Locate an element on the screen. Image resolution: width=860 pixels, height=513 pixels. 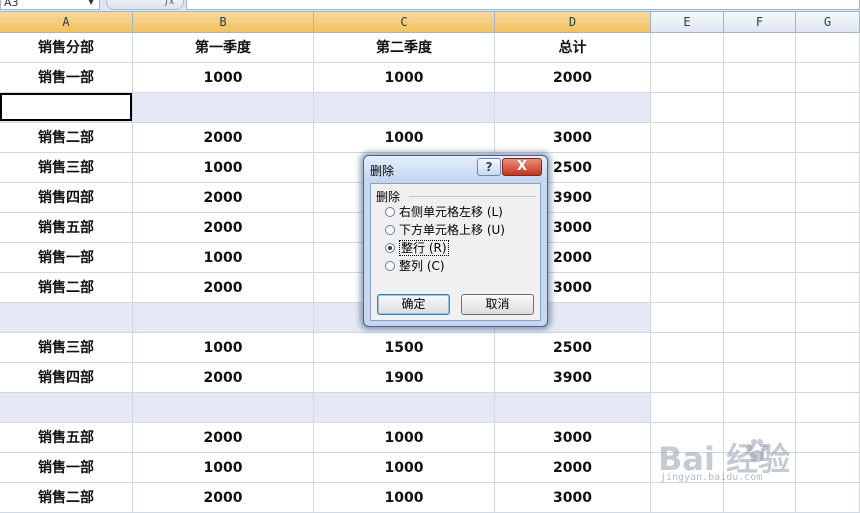
cell-d14: 3000 is located at coordinates (573, 438).